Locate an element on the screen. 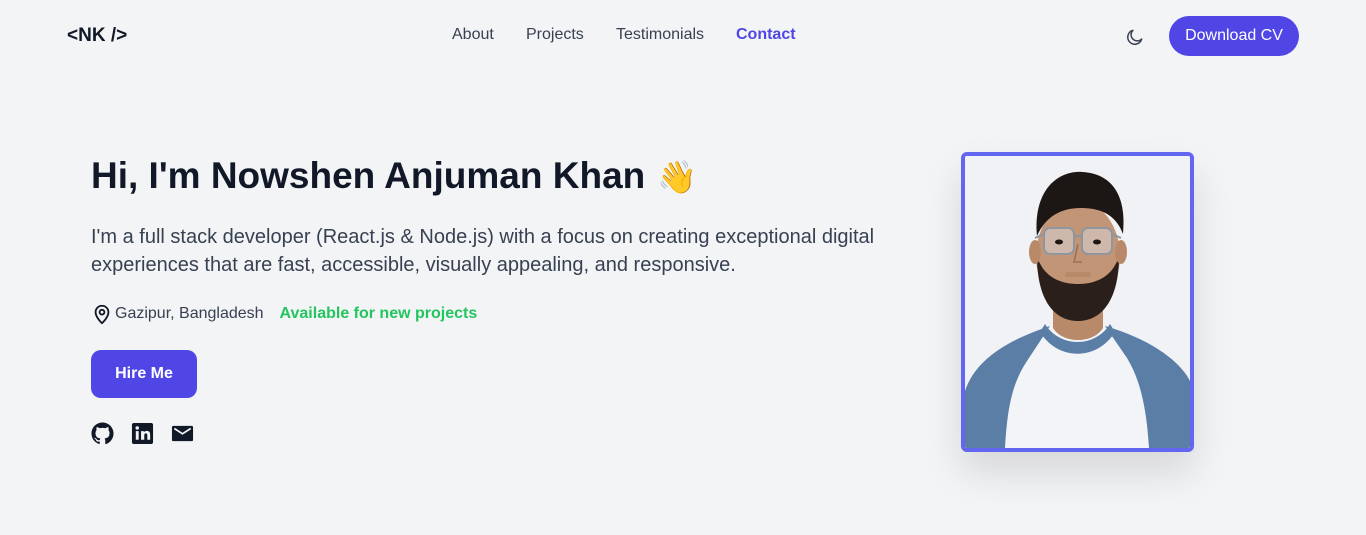  social-links is located at coordinates (142, 433).